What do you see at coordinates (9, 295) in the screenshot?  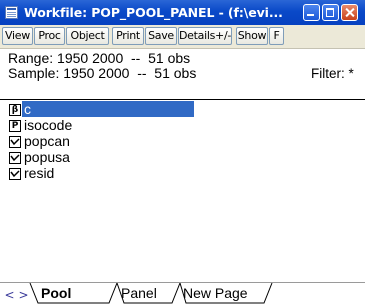 I see `tab-scroll-left-button: <` at bounding box center [9, 295].